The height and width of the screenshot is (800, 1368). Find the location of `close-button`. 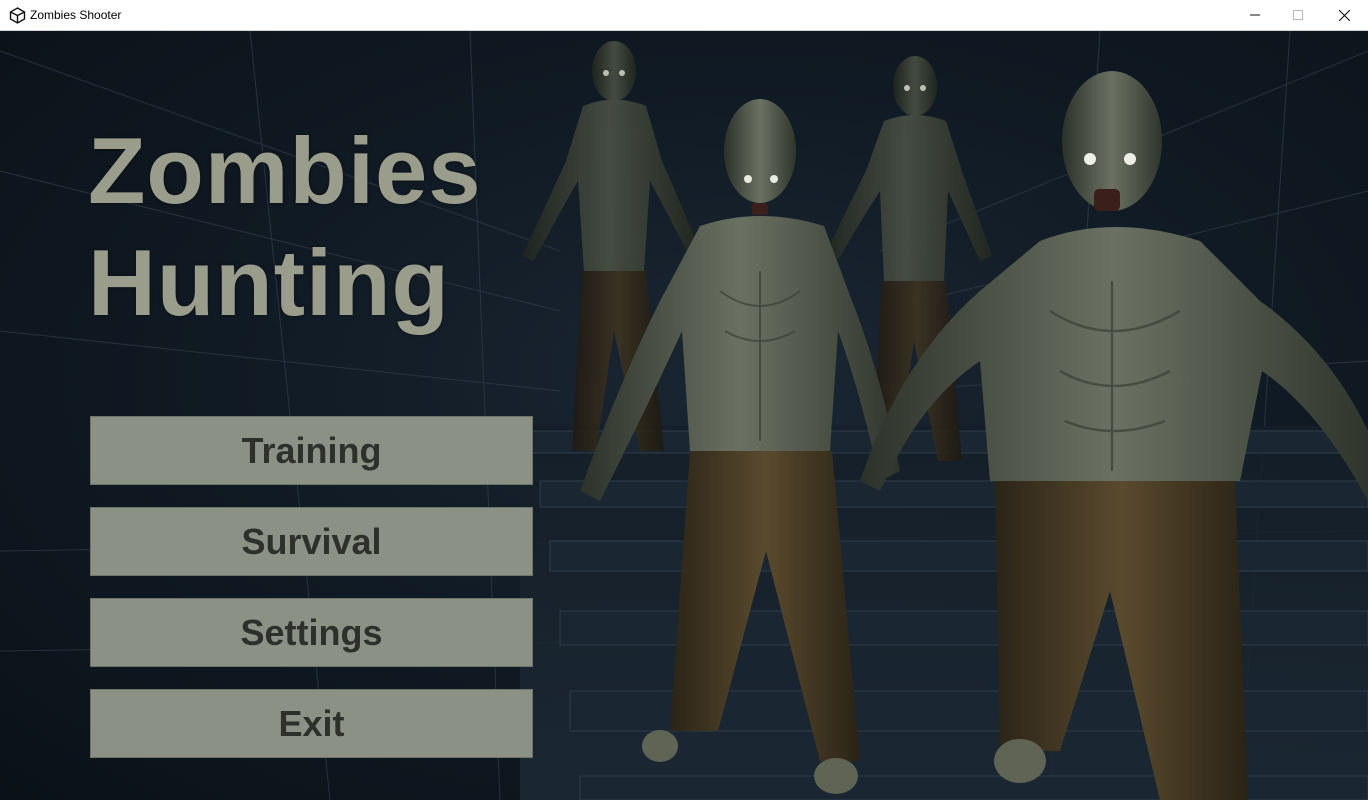

close-button is located at coordinates (1344, 15).